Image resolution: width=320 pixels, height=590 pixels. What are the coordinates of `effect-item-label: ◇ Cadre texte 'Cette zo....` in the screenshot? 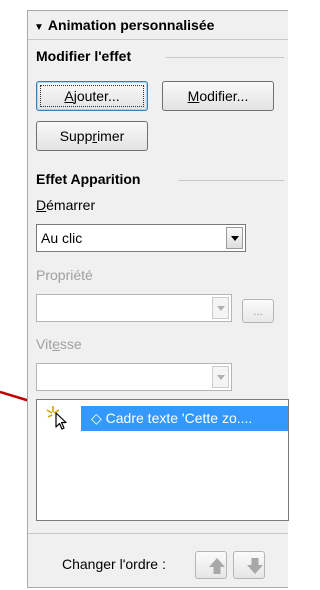 It's located at (172, 418).